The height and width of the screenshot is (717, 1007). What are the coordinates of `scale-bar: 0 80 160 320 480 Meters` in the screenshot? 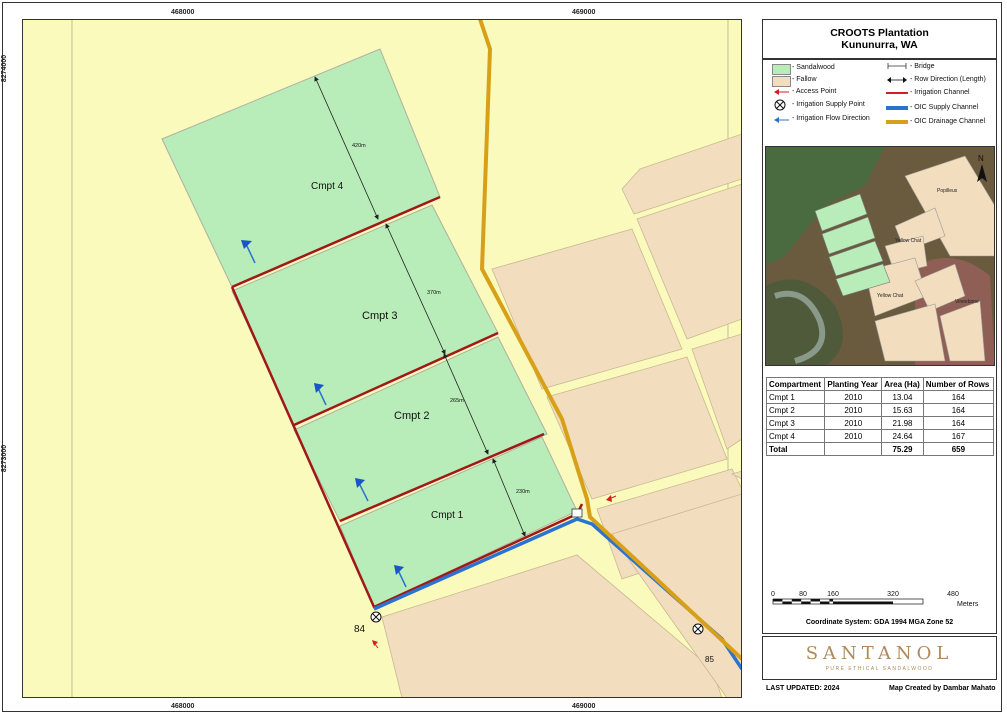 It's located at (875, 599).